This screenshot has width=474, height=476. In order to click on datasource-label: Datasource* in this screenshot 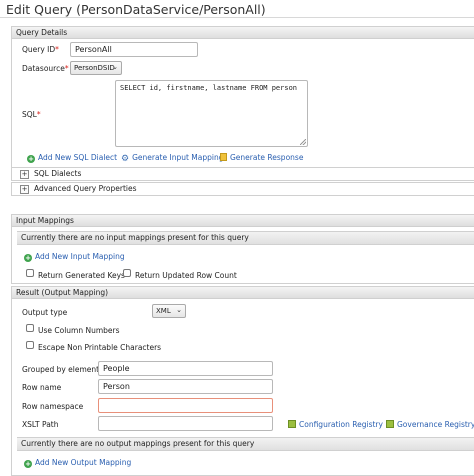, I will do `click(45, 68)`.